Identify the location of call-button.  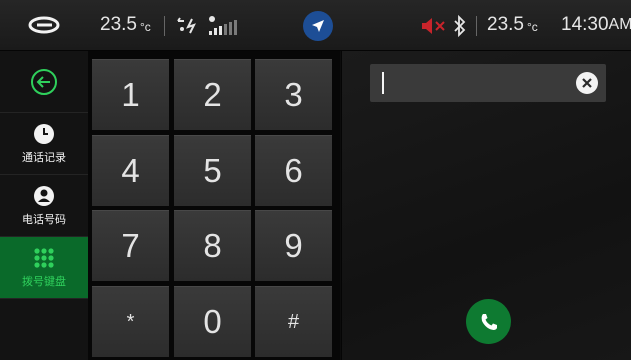
(488, 321).